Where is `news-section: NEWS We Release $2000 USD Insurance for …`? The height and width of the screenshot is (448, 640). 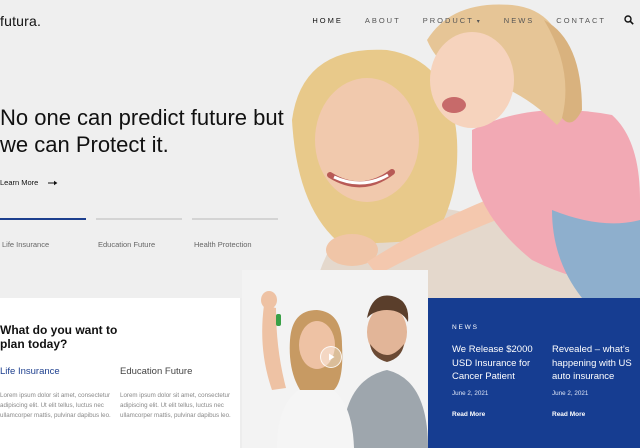 news-section: NEWS We Release $2000 USD Insurance for … is located at coordinates (534, 373).